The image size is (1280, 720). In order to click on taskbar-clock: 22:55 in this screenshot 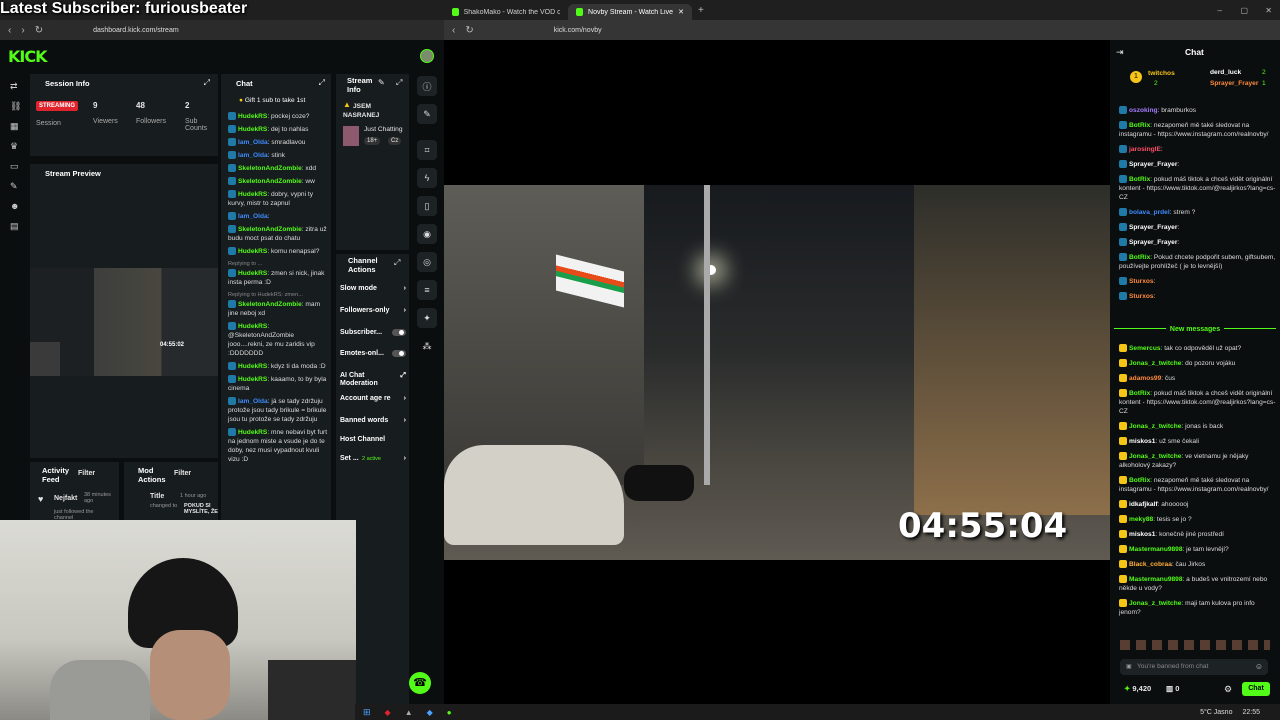, I will do `click(1251, 712)`.